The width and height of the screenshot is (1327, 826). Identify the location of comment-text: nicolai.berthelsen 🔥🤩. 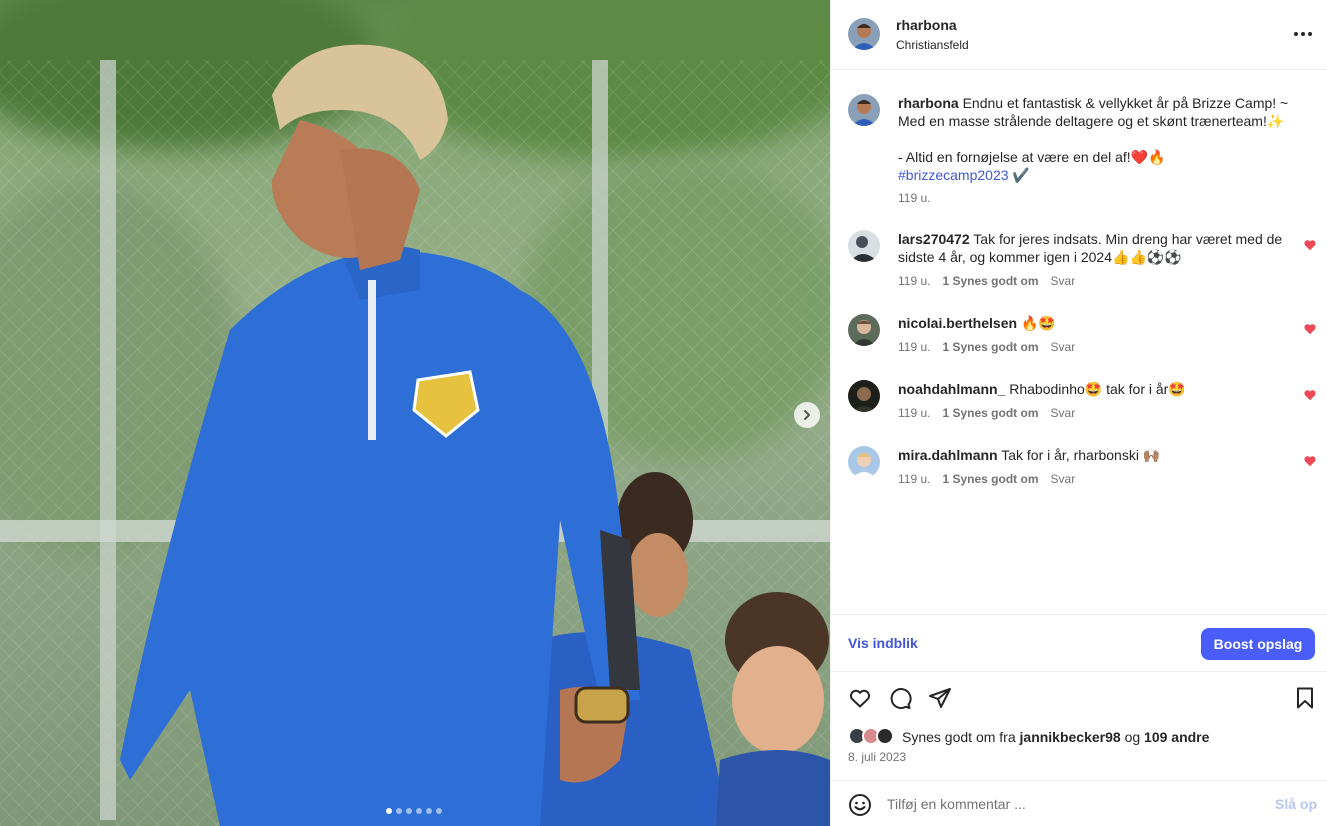
(1100, 323).